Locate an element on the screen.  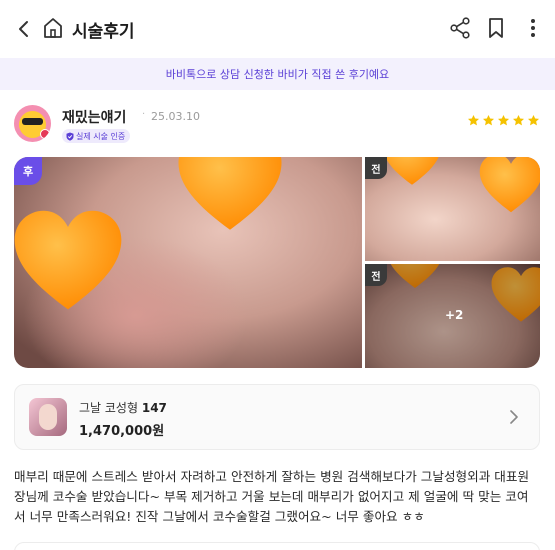
procedure-product-card: 그날 코성형 147 1,470,000원 is located at coordinates (277, 417).